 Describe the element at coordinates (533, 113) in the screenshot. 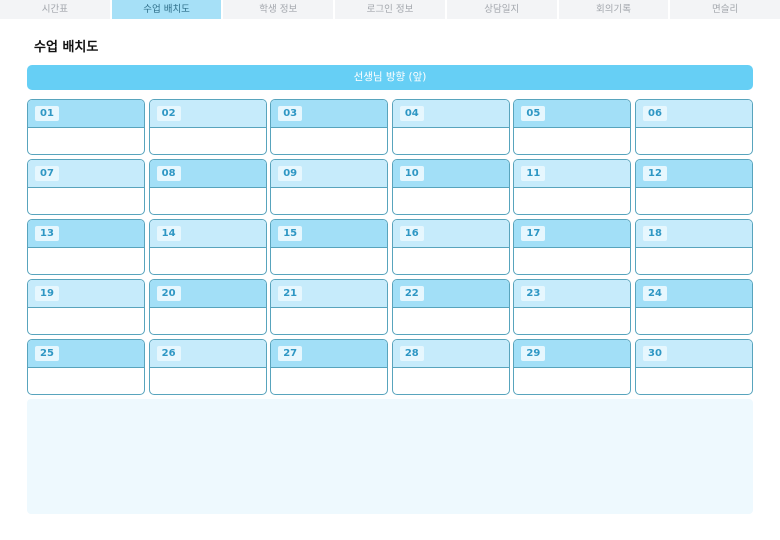

I see `desk-number-badge: 05` at that location.